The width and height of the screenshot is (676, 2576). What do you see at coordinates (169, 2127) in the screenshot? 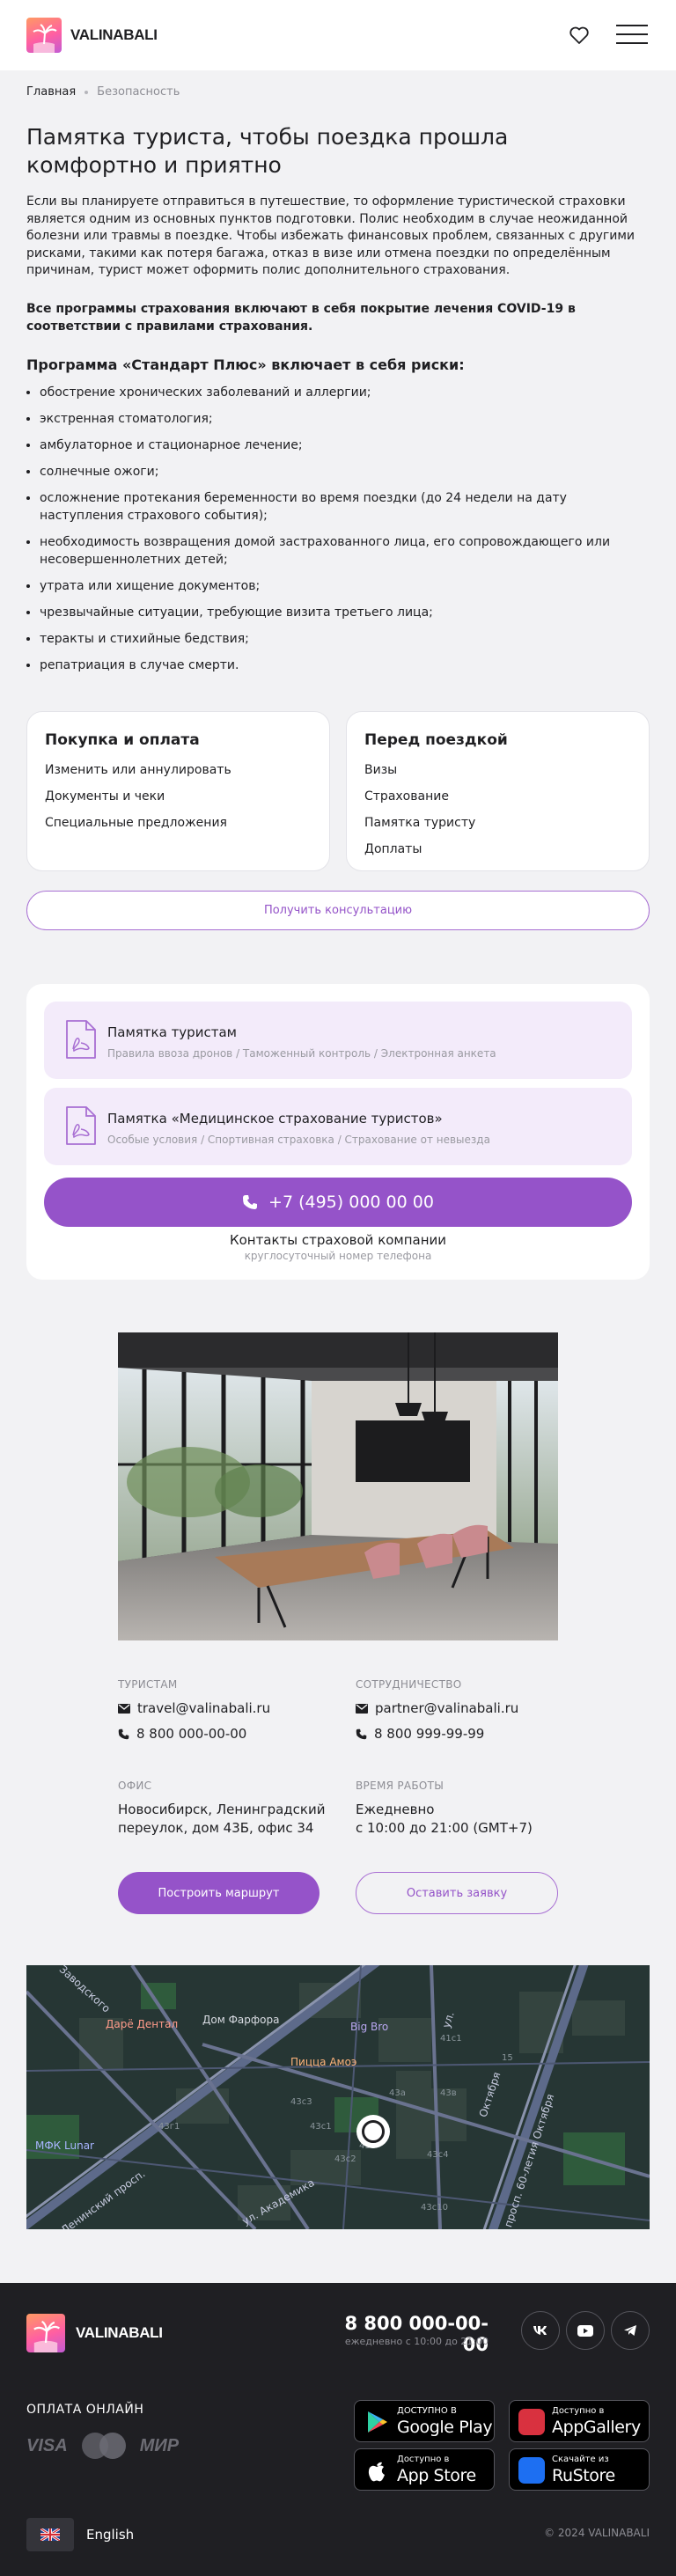
I see `house-number: 43г1` at bounding box center [169, 2127].